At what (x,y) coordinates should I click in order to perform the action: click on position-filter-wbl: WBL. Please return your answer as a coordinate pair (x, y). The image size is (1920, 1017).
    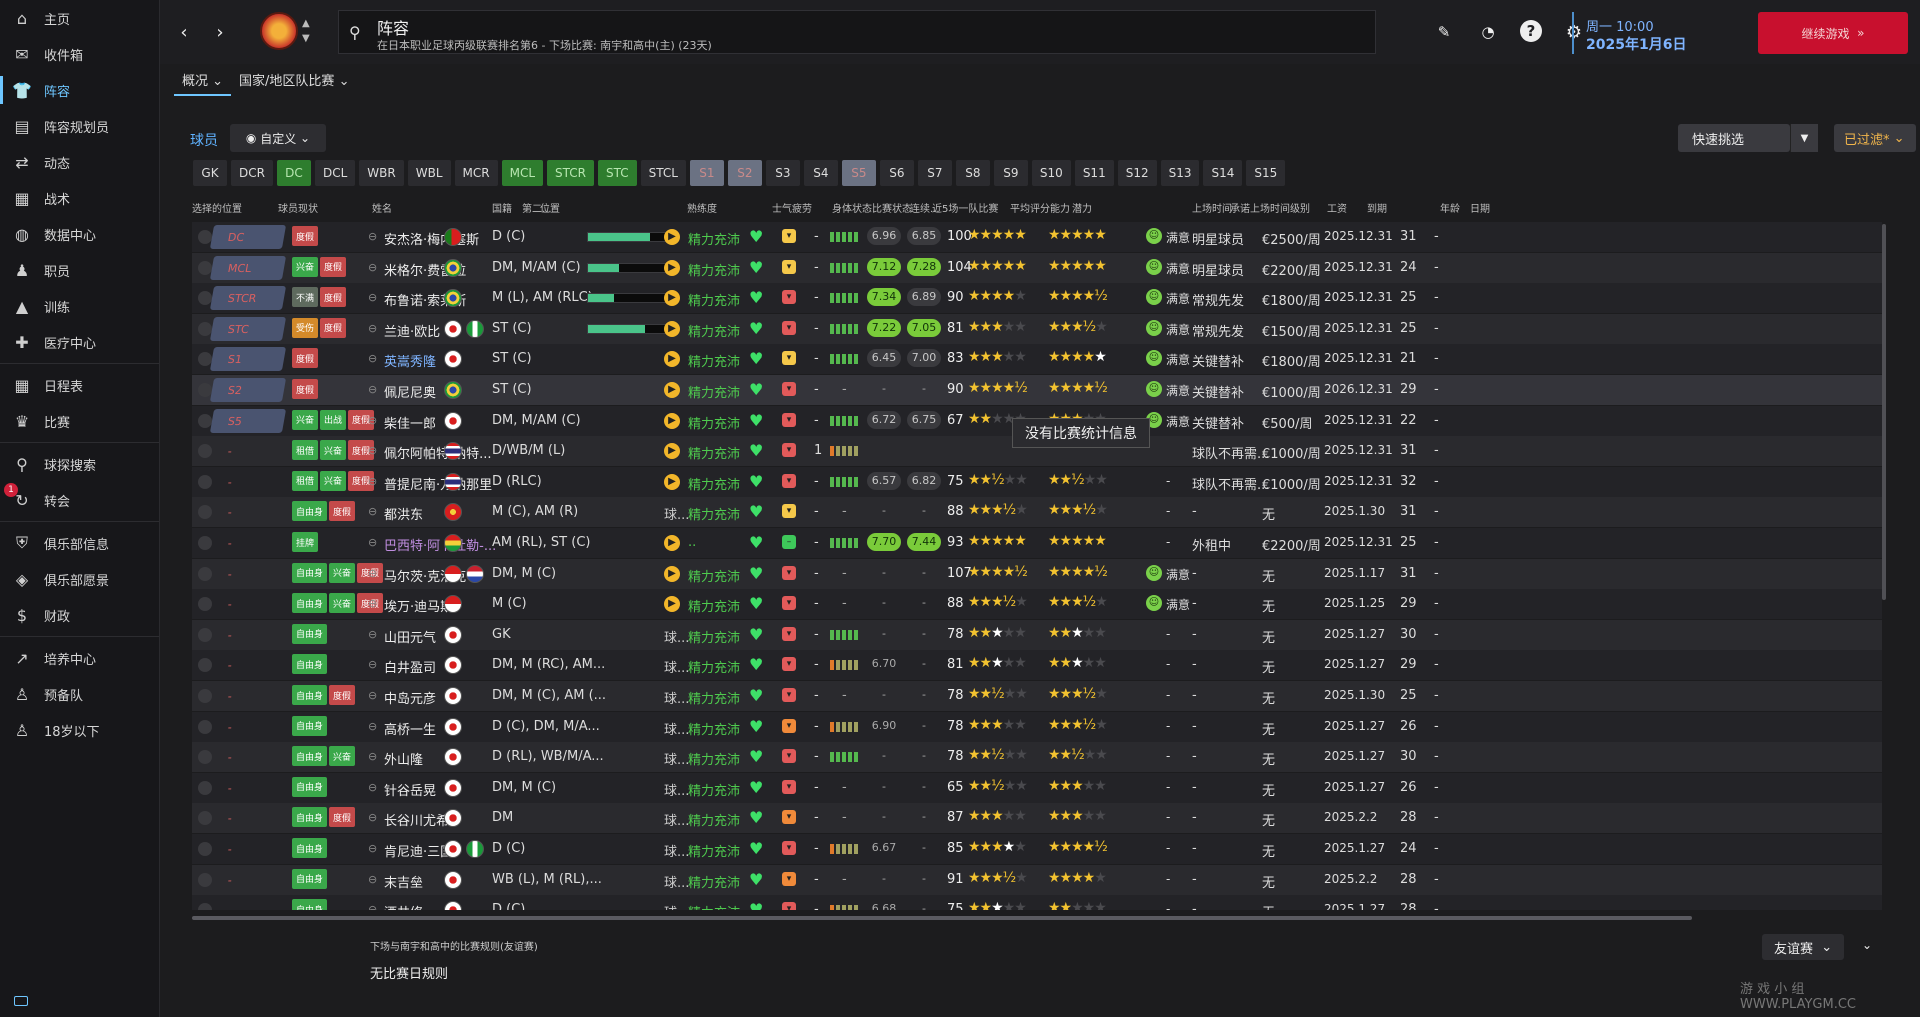
    Looking at the image, I should click on (429, 173).